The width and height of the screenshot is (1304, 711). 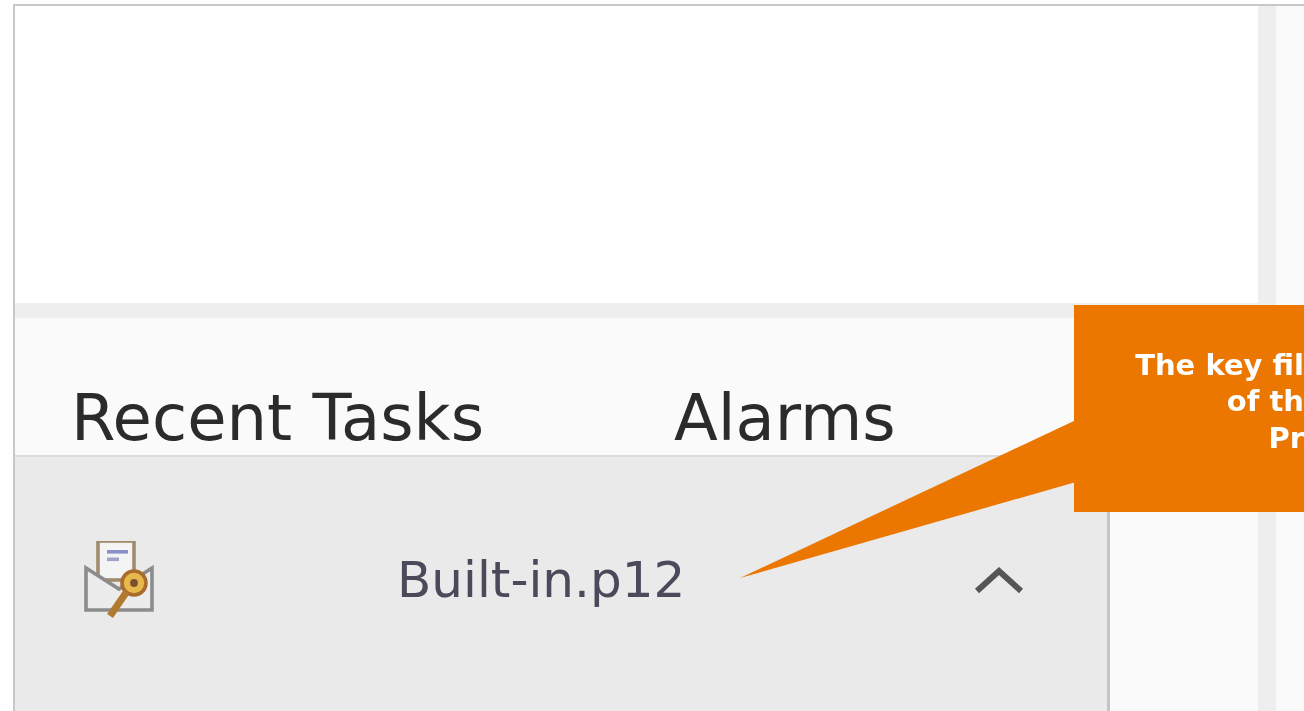 I want to click on panel-tab: Recent Tasks, so click(x=277, y=418).